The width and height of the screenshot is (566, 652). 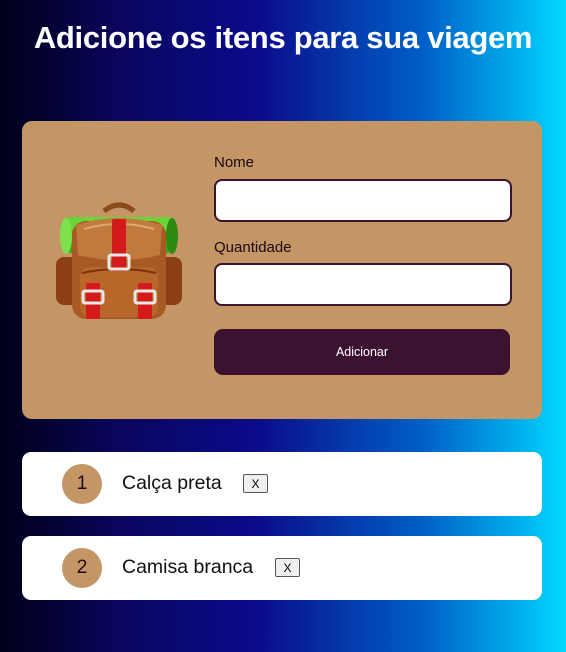 I want to click on item-name: Camisa branca, so click(x=188, y=567).